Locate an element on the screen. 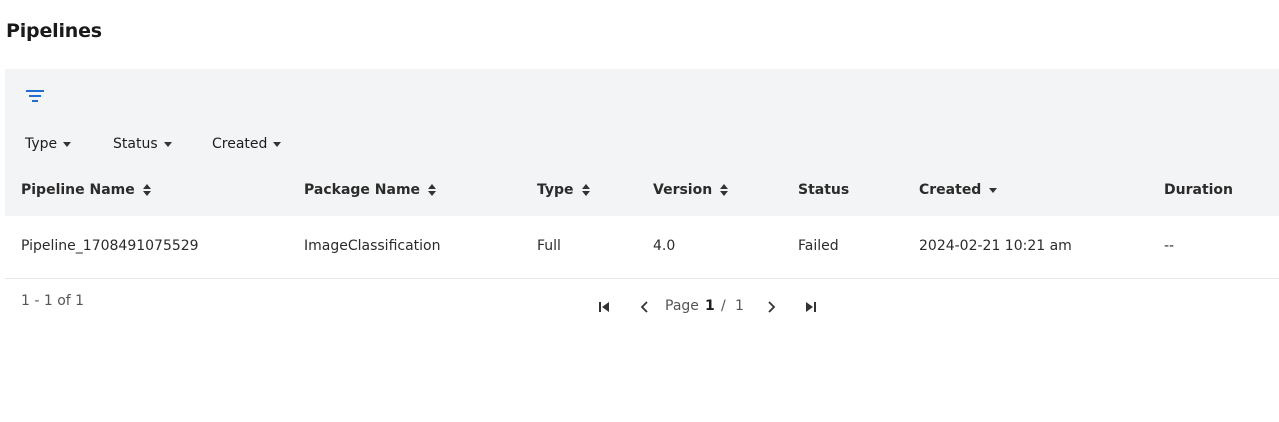  previous-page-button is located at coordinates (645, 307).